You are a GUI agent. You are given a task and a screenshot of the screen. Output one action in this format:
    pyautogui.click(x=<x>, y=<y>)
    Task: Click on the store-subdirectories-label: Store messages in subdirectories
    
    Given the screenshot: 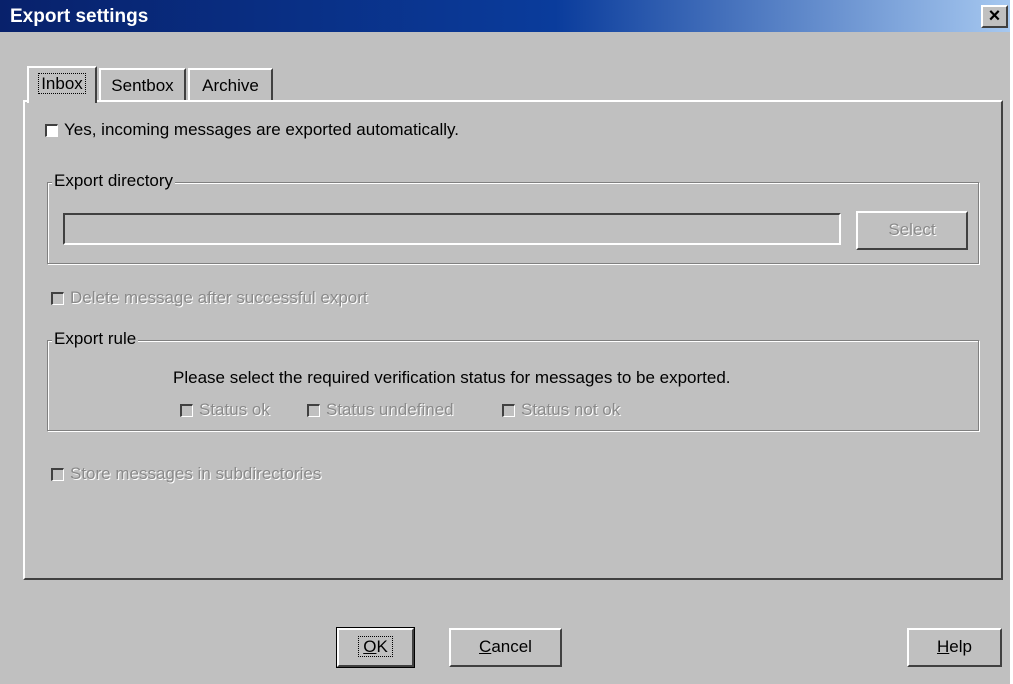 What is the action you would take?
    pyautogui.click(x=196, y=473)
    